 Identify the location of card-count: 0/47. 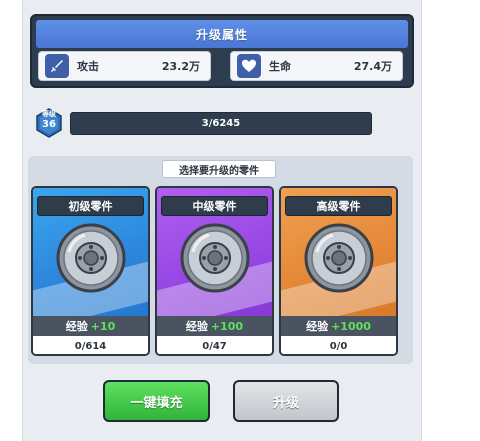
(214, 345).